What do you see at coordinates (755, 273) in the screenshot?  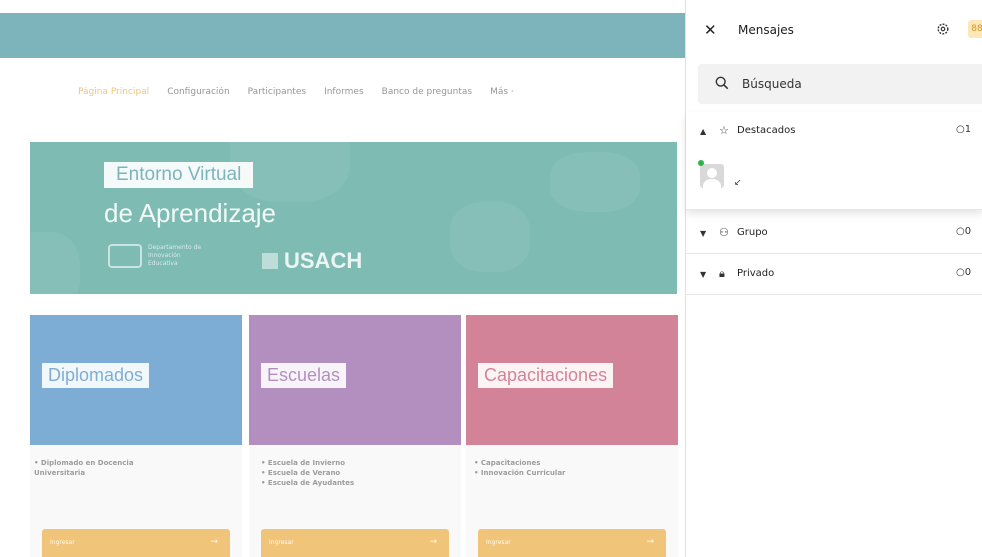 I see `section-private-label: Privado` at bounding box center [755, 273].